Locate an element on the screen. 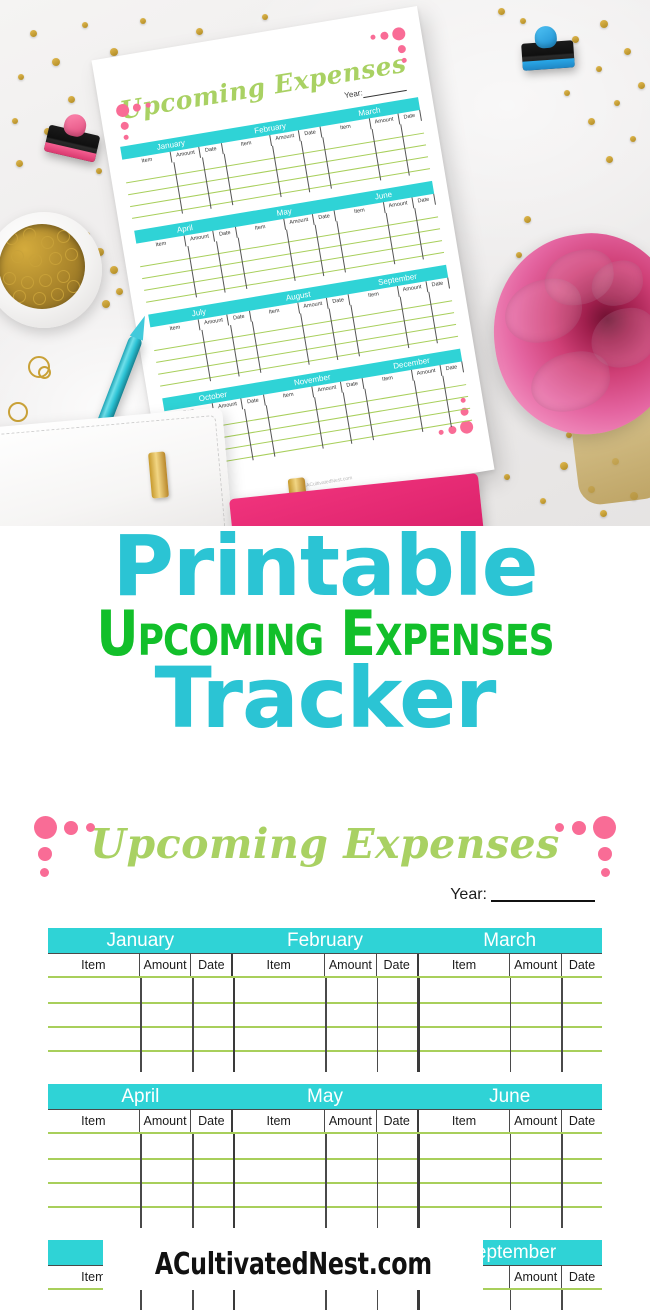 The image size is (650, 1310). year-field: Year: is located at coordinates (522, 895).